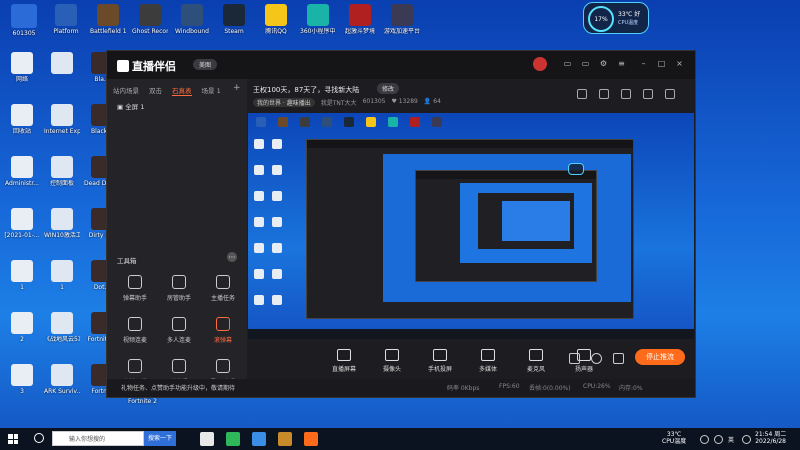  I want to click on tool-item: 滚弹幕, so click(223, 330).